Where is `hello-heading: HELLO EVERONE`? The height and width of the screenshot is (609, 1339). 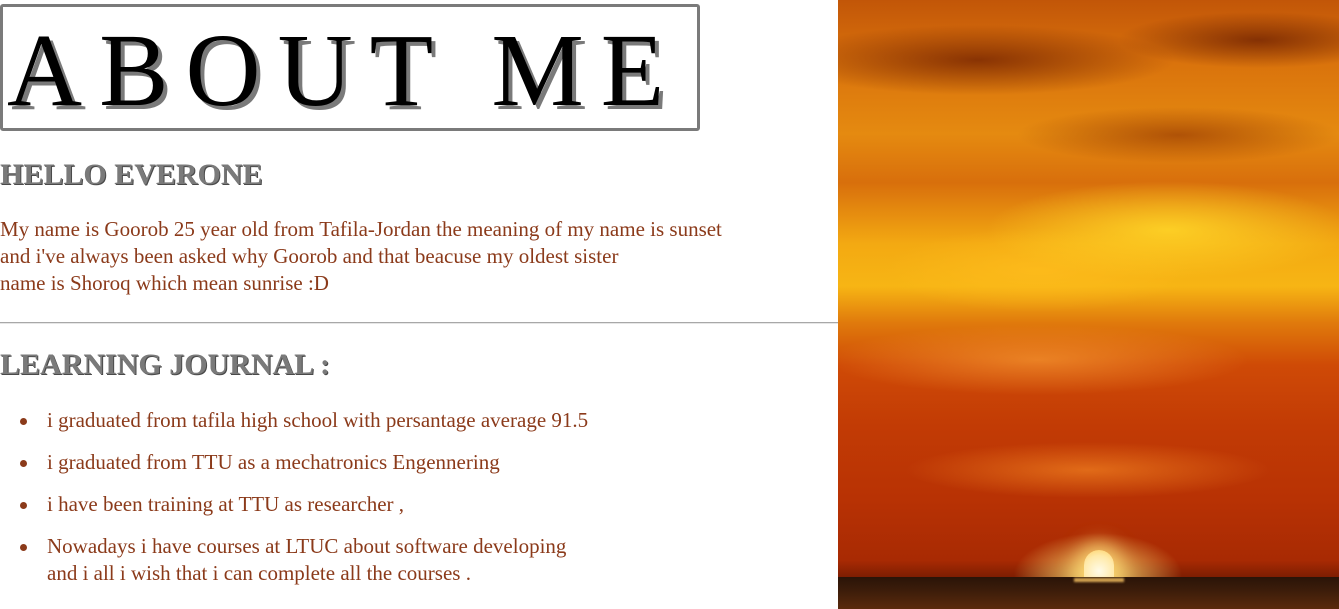 hello-heading: HELLO EVERONE is located at coordinates (131, 174).